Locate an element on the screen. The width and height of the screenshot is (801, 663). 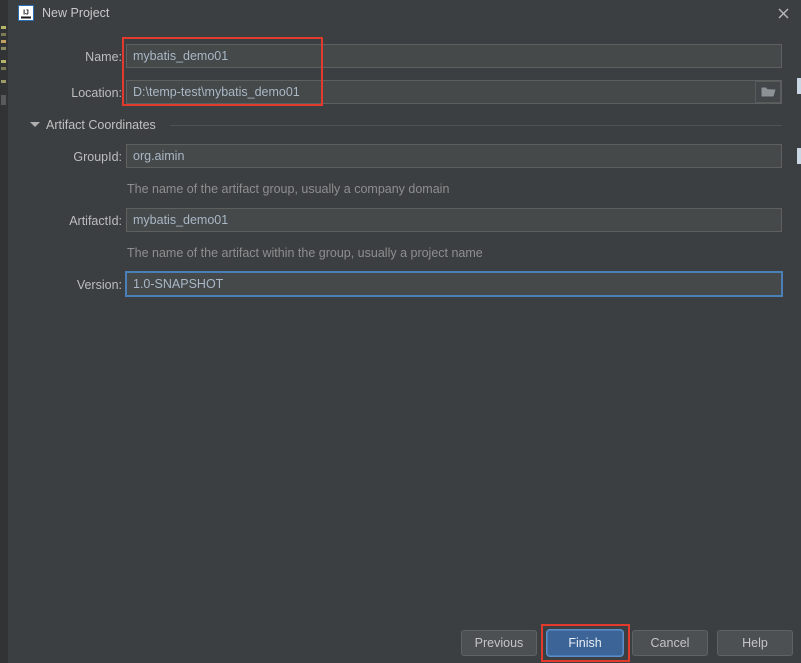
previous-button: Previous is located at coordinates (499, 643).